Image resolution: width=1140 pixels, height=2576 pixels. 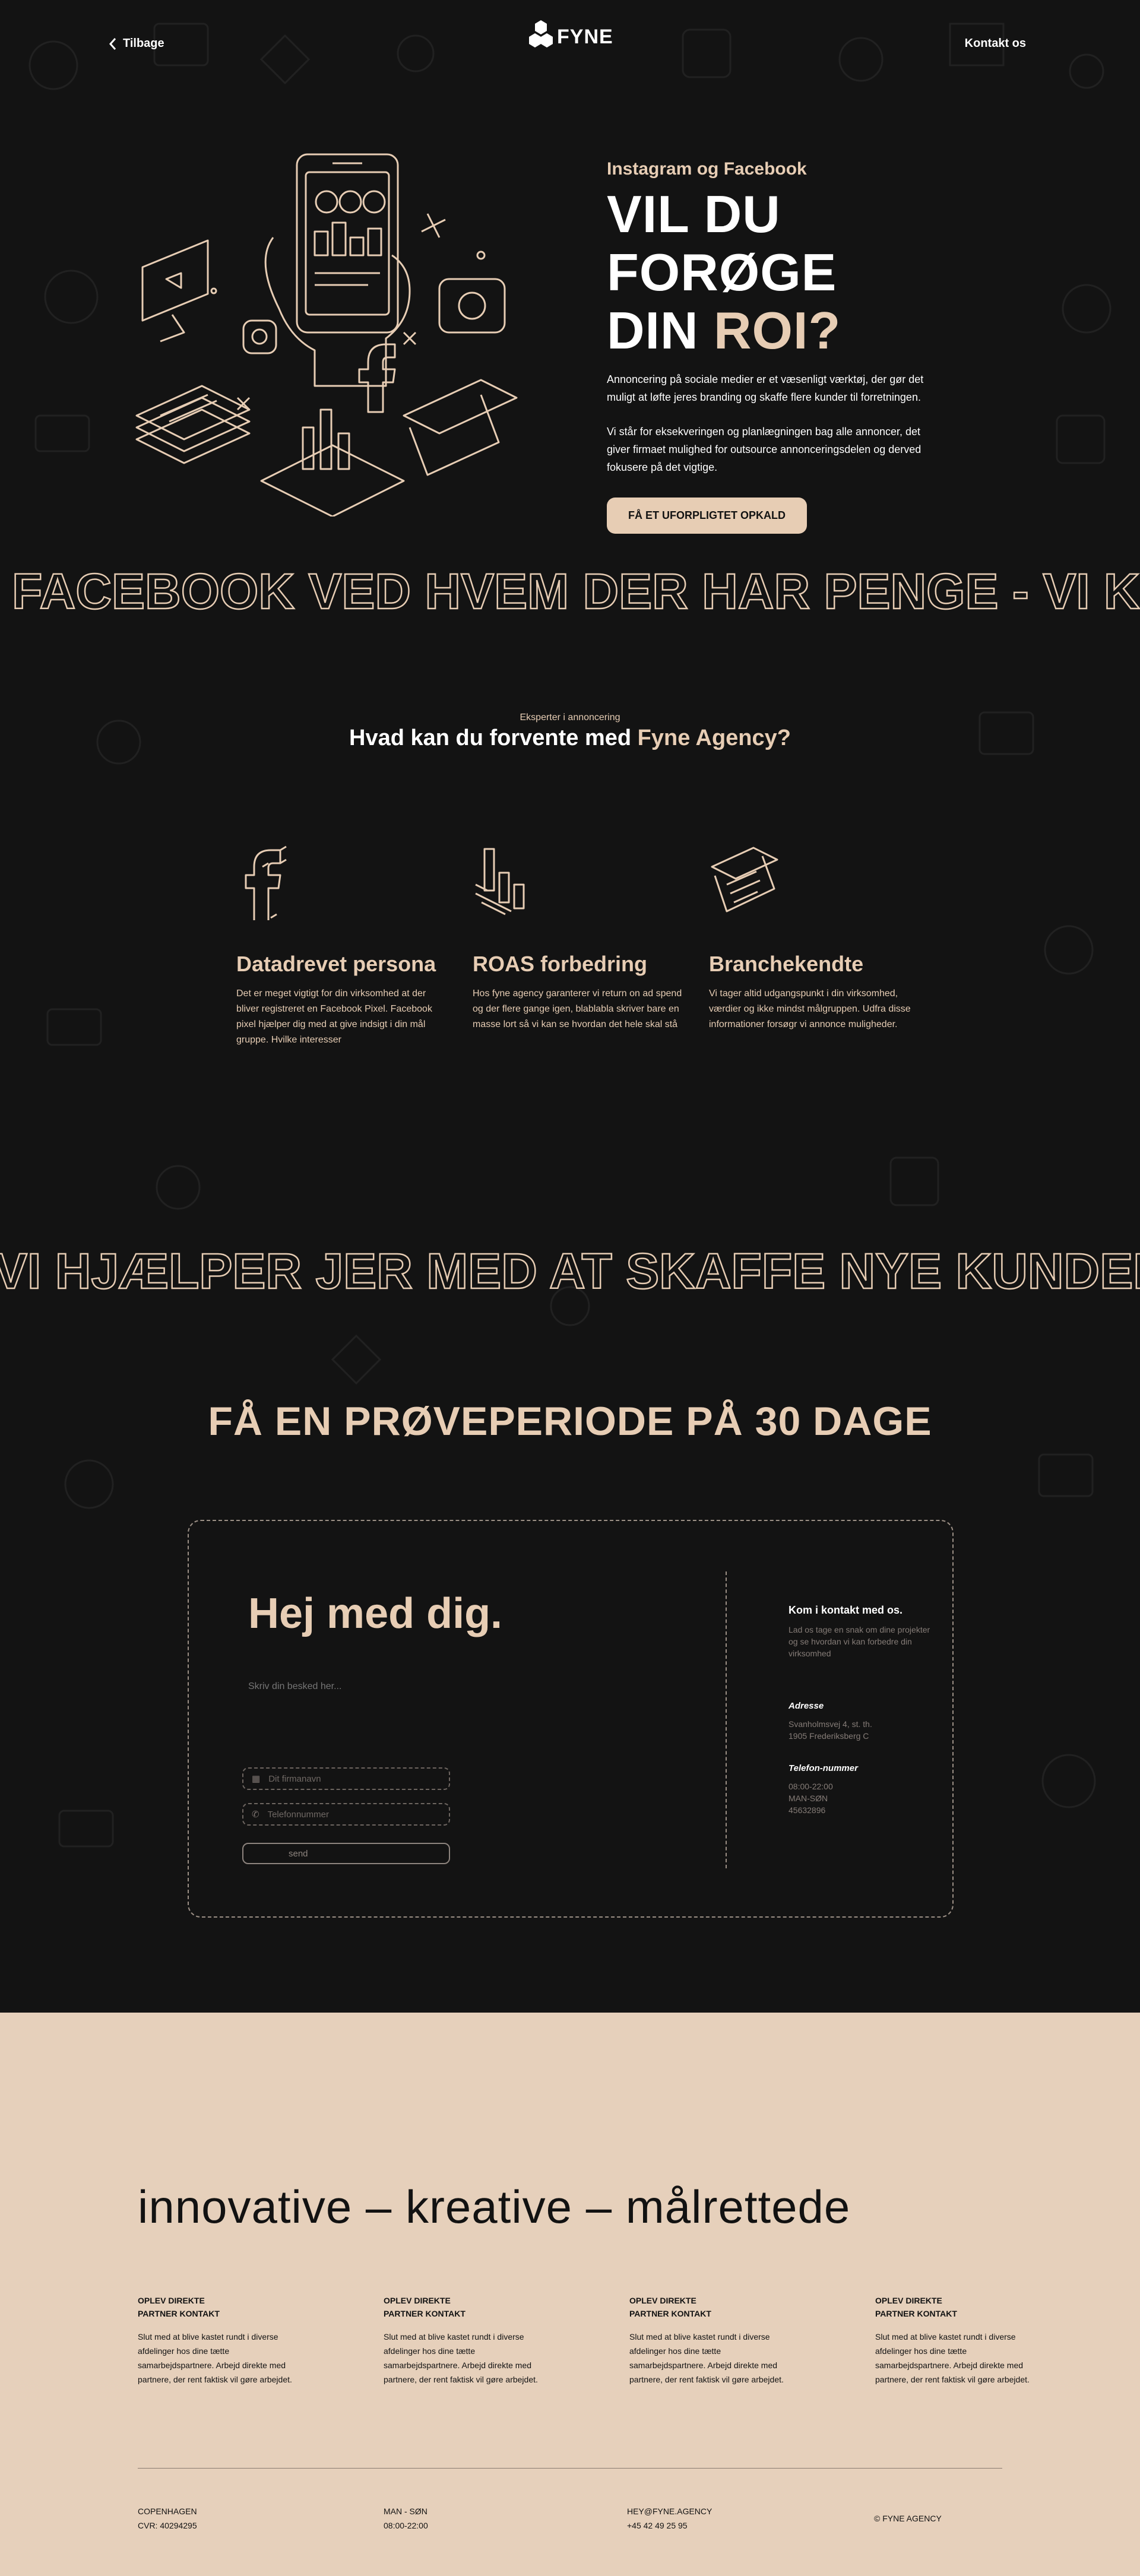 I want to click on building-icon: ▦, so click(x=256, y=1779).